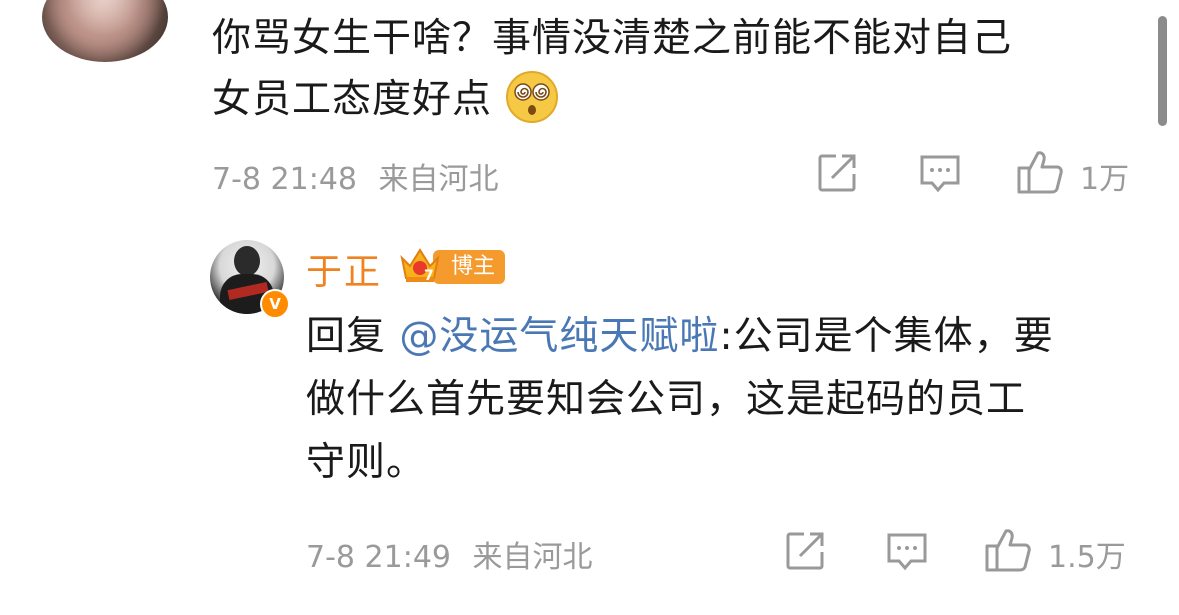  I want to click on comment-location: 来自河北, so click(438, 179).